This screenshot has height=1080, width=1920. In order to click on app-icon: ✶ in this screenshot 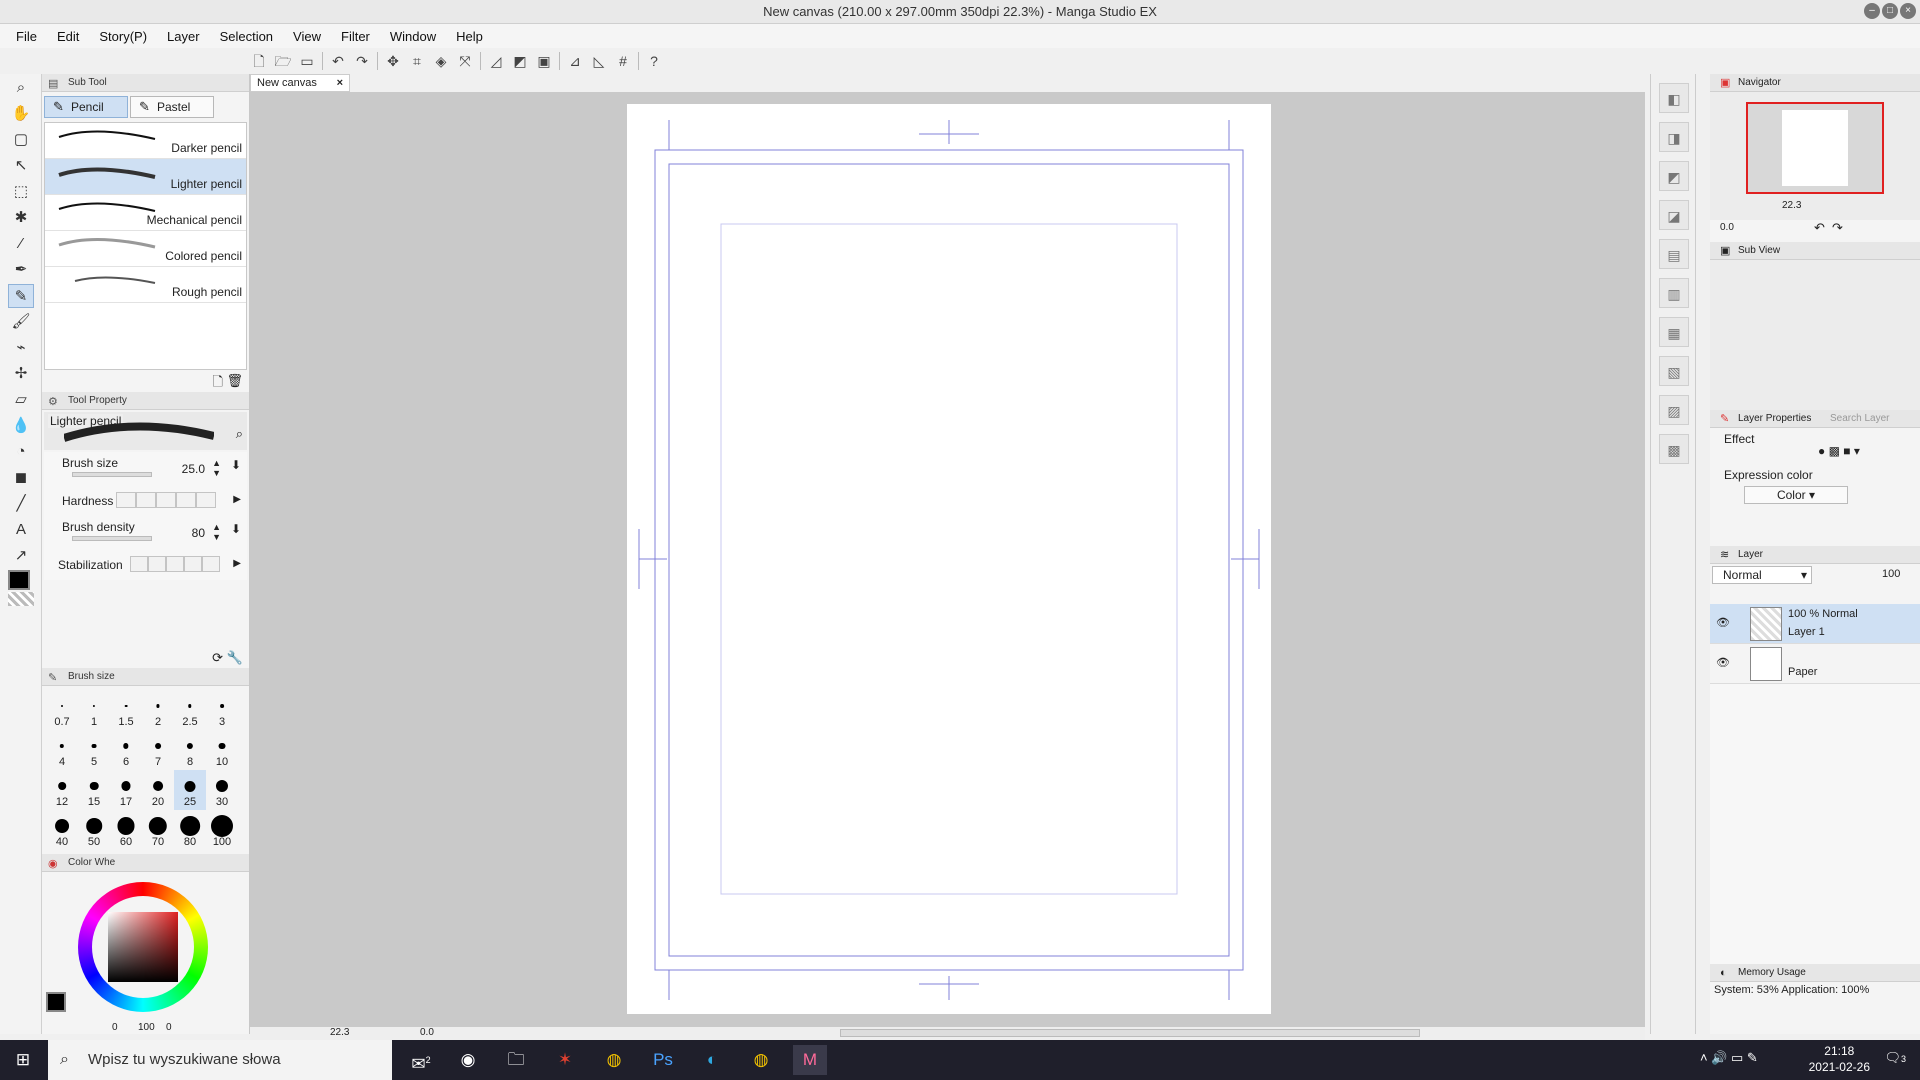, I will do `click(565, 1060)`.